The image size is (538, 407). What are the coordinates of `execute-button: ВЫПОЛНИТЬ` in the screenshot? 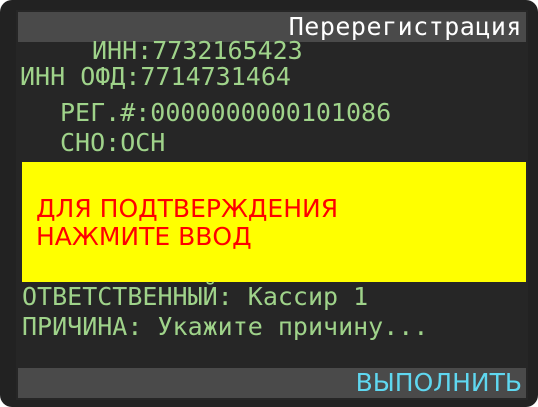 It's located at (439, 383).